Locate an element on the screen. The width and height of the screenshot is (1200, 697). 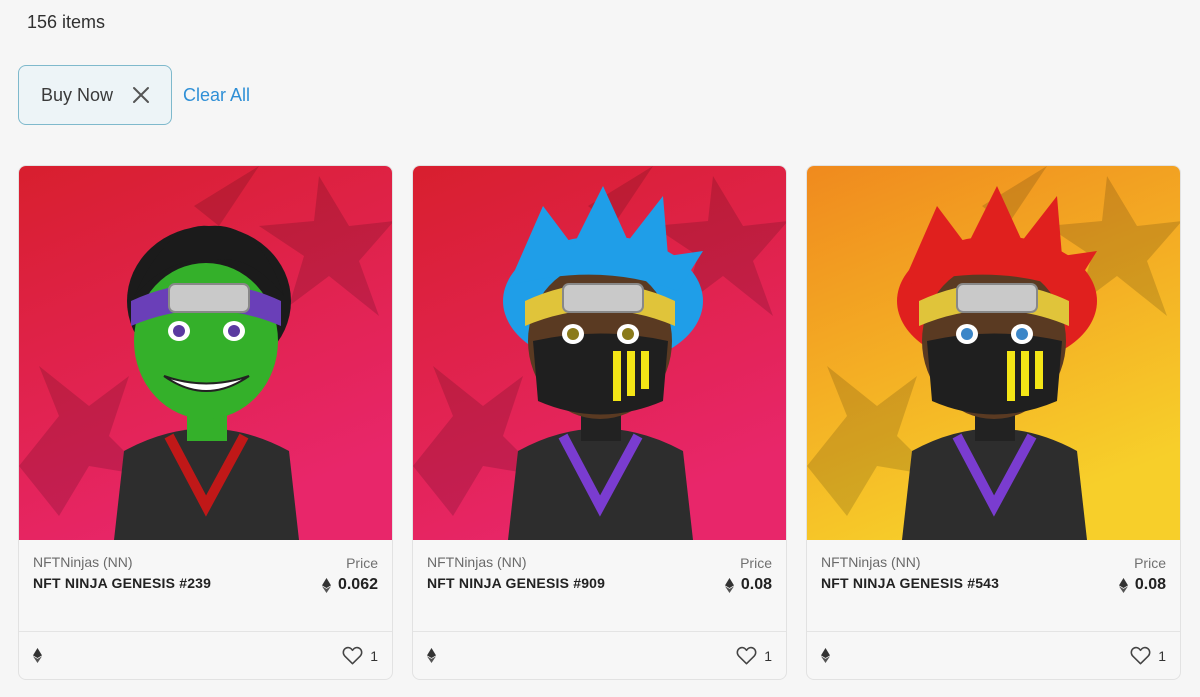
active-filters: Buy Now Clear All is located at coordinates (134, 95).